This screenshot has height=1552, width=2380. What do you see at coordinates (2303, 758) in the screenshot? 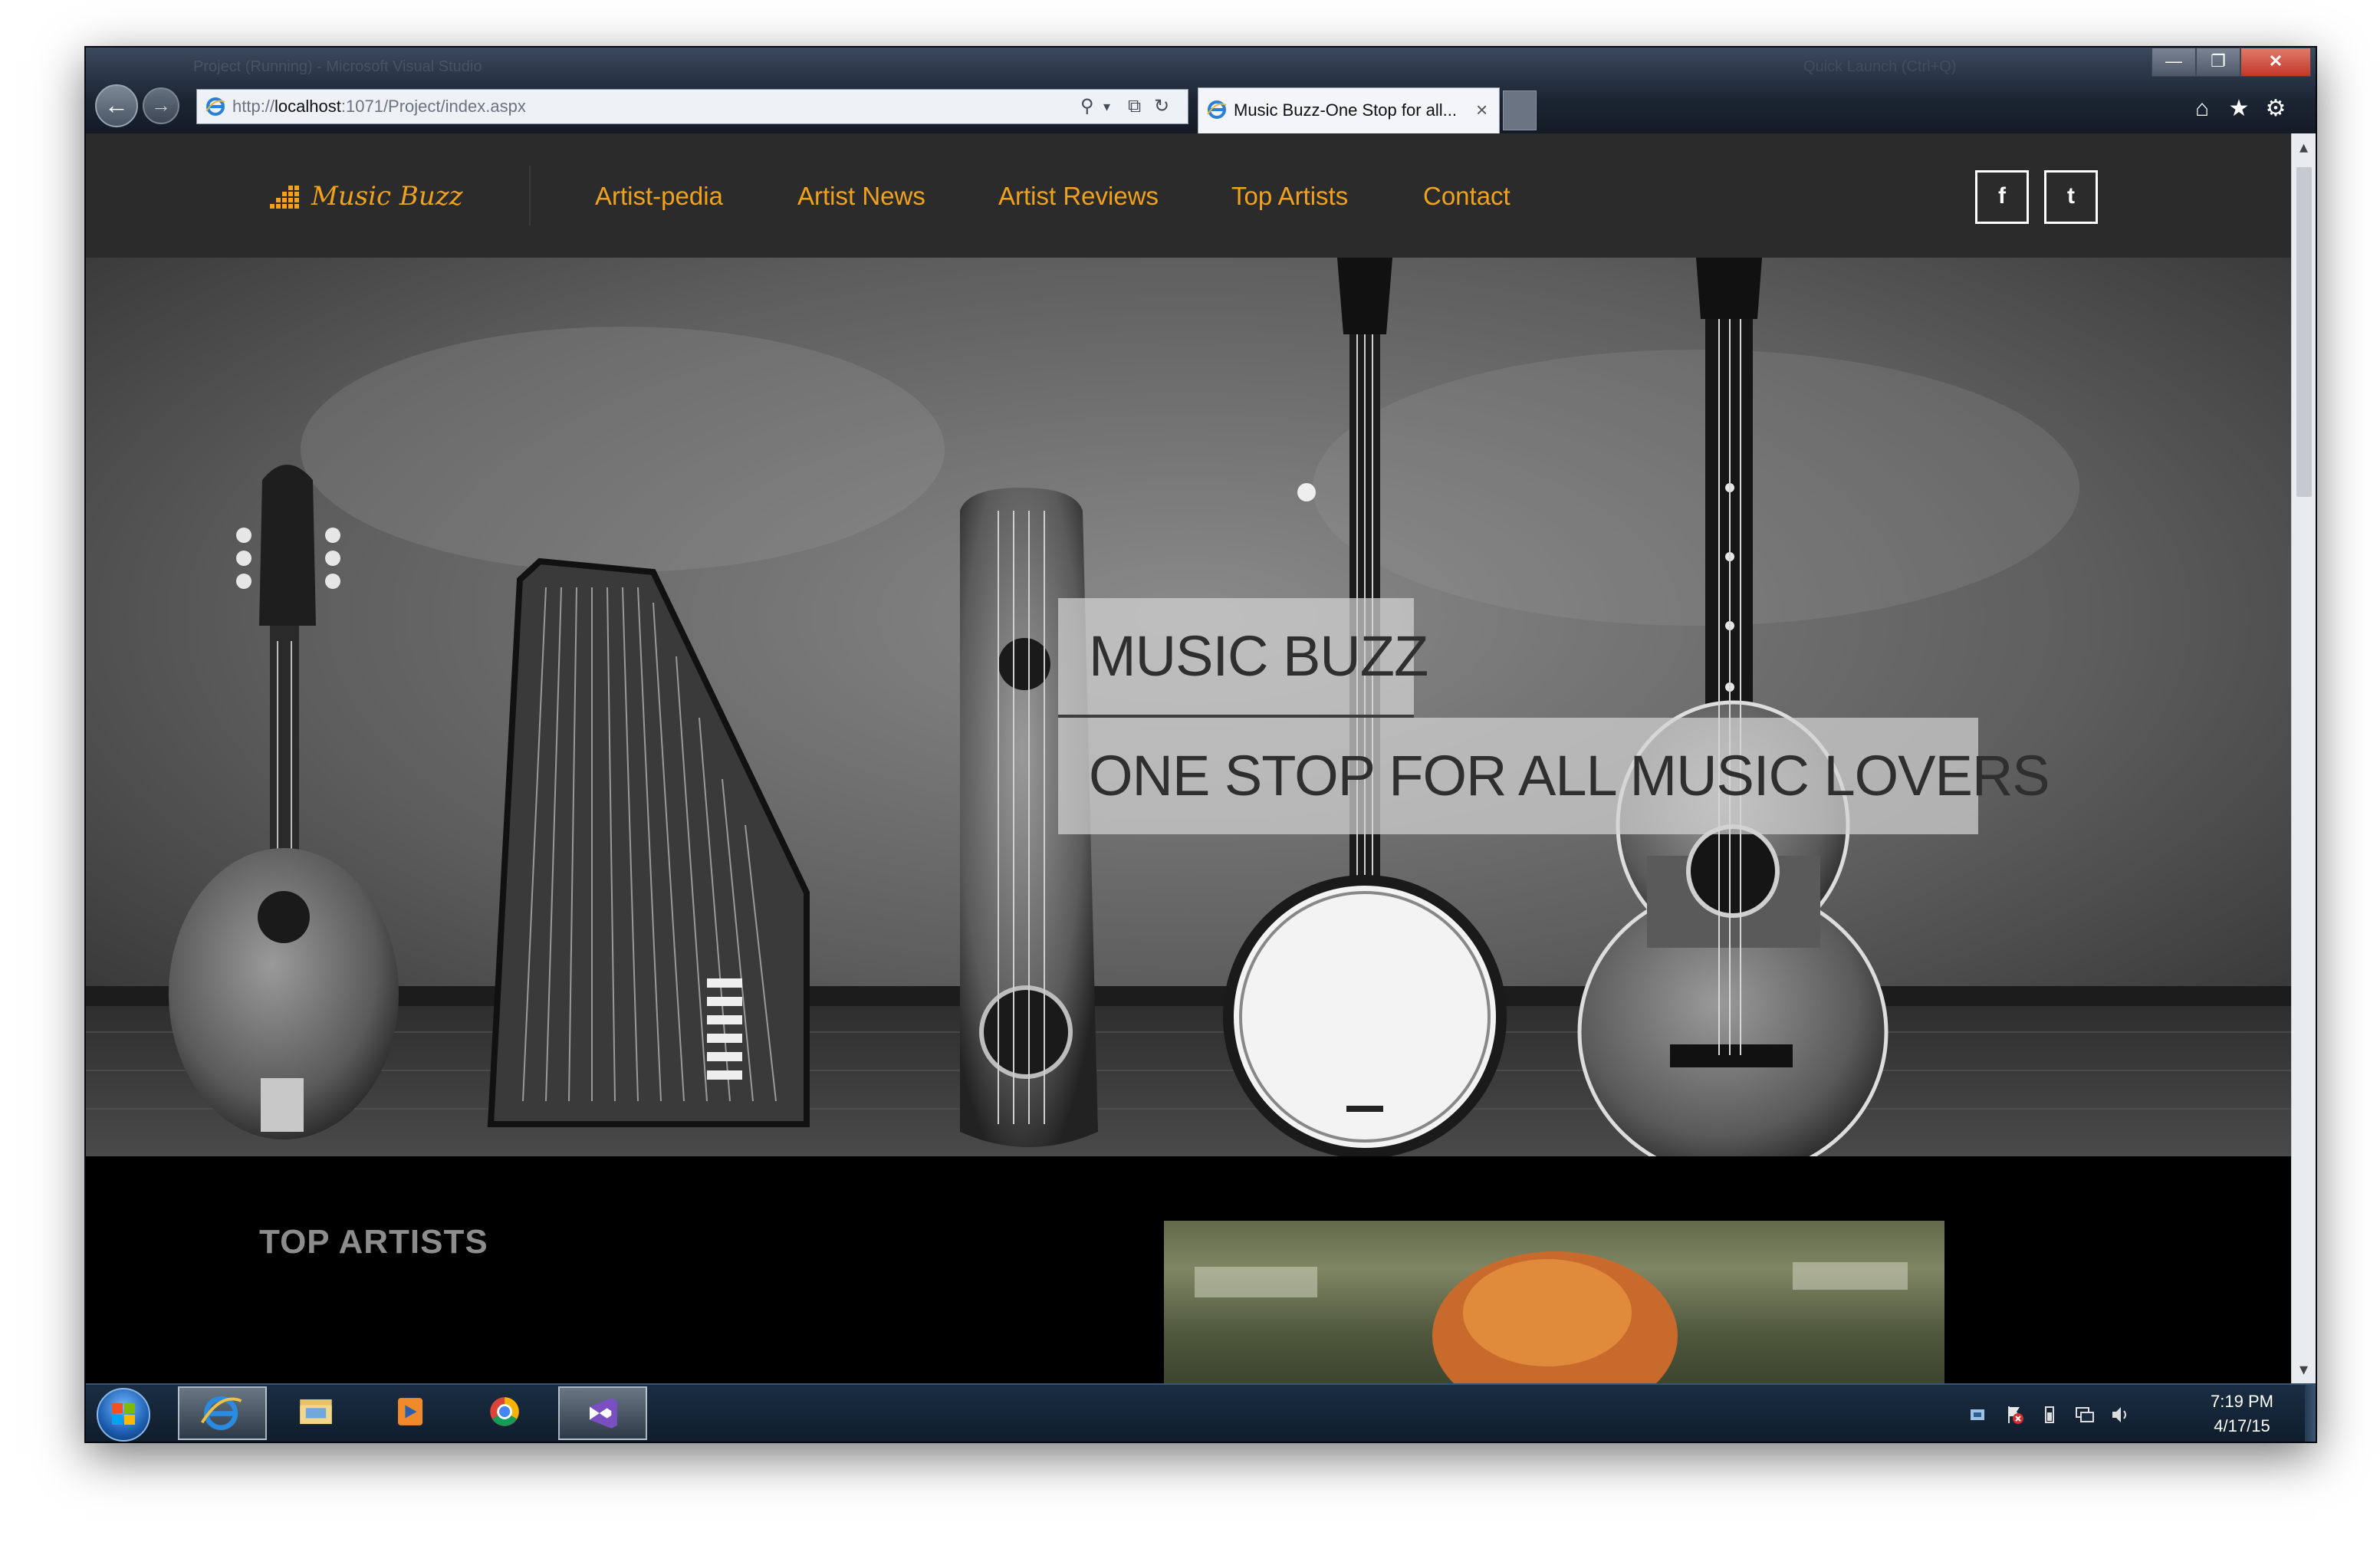
I see `page-scrollbar: ▴ ▾` at bounding box center [2303, 758].